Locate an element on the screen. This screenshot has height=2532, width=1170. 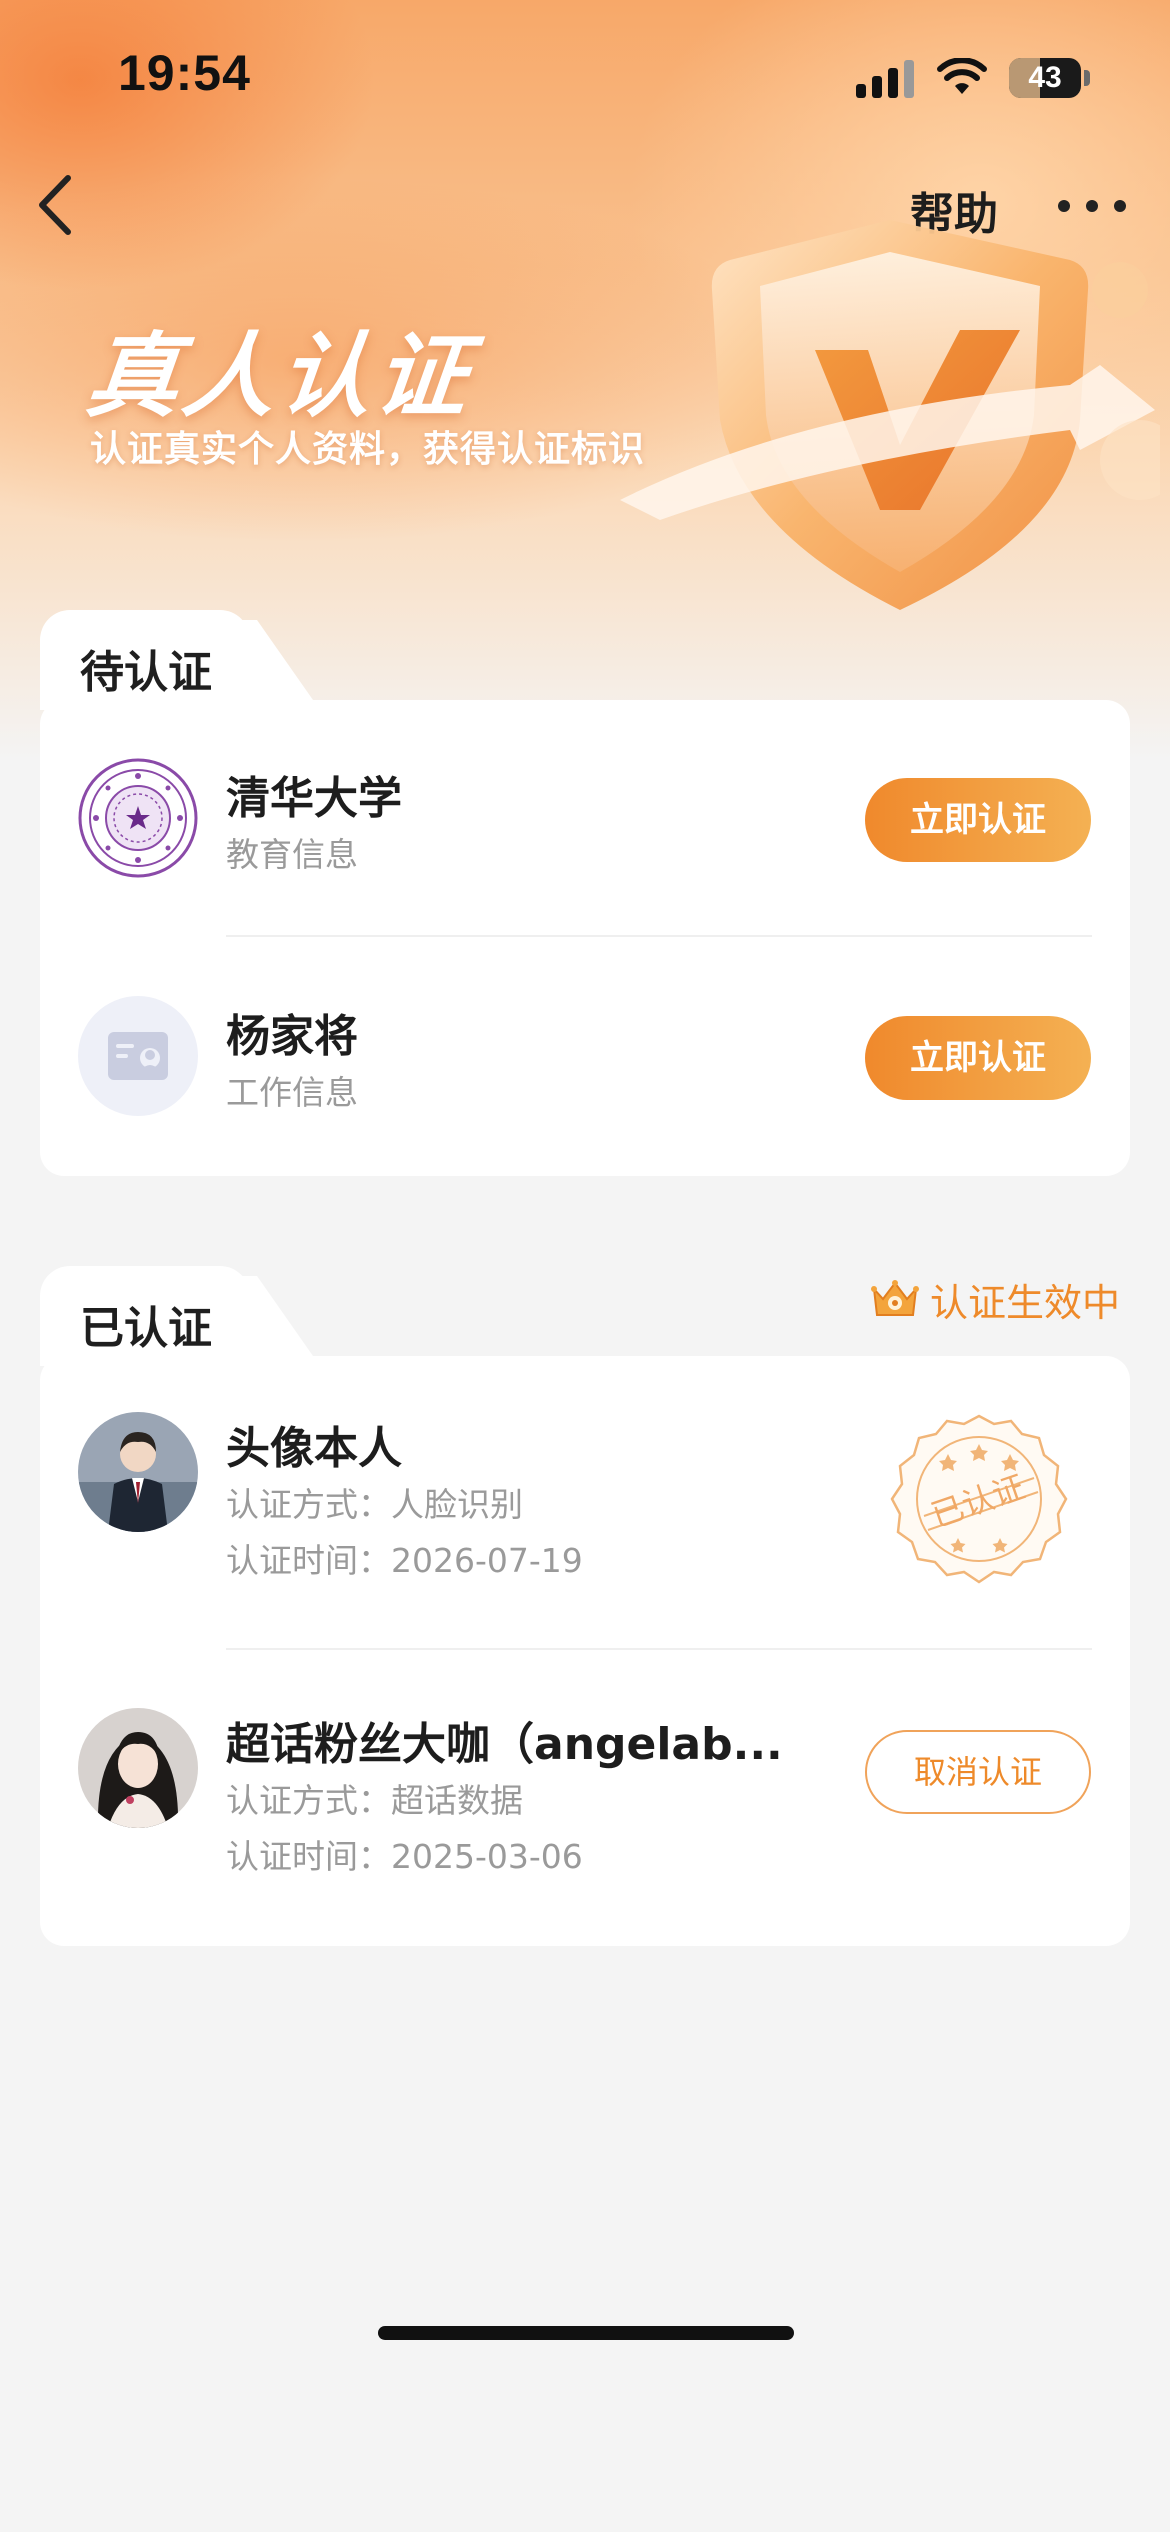
verified-section-title: 已认证 is located at coordinates (146, 1328).